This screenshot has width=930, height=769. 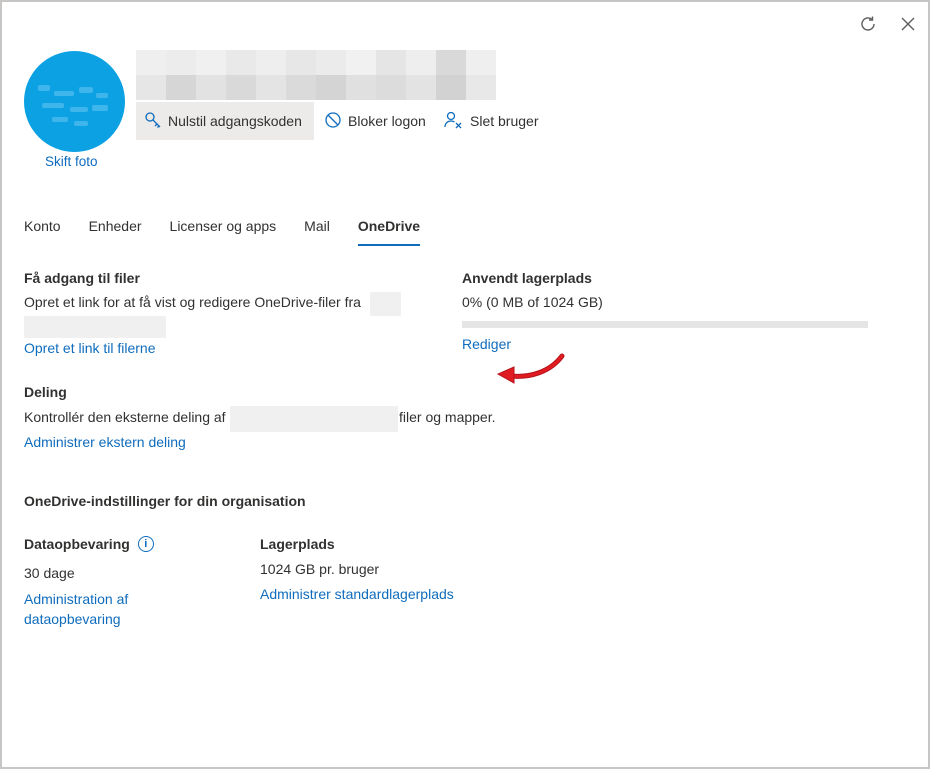 What do you see at coordinates (317, 228) in the screenshot?
I see `tab-mail: Mail` at bounding box center [317, 228].